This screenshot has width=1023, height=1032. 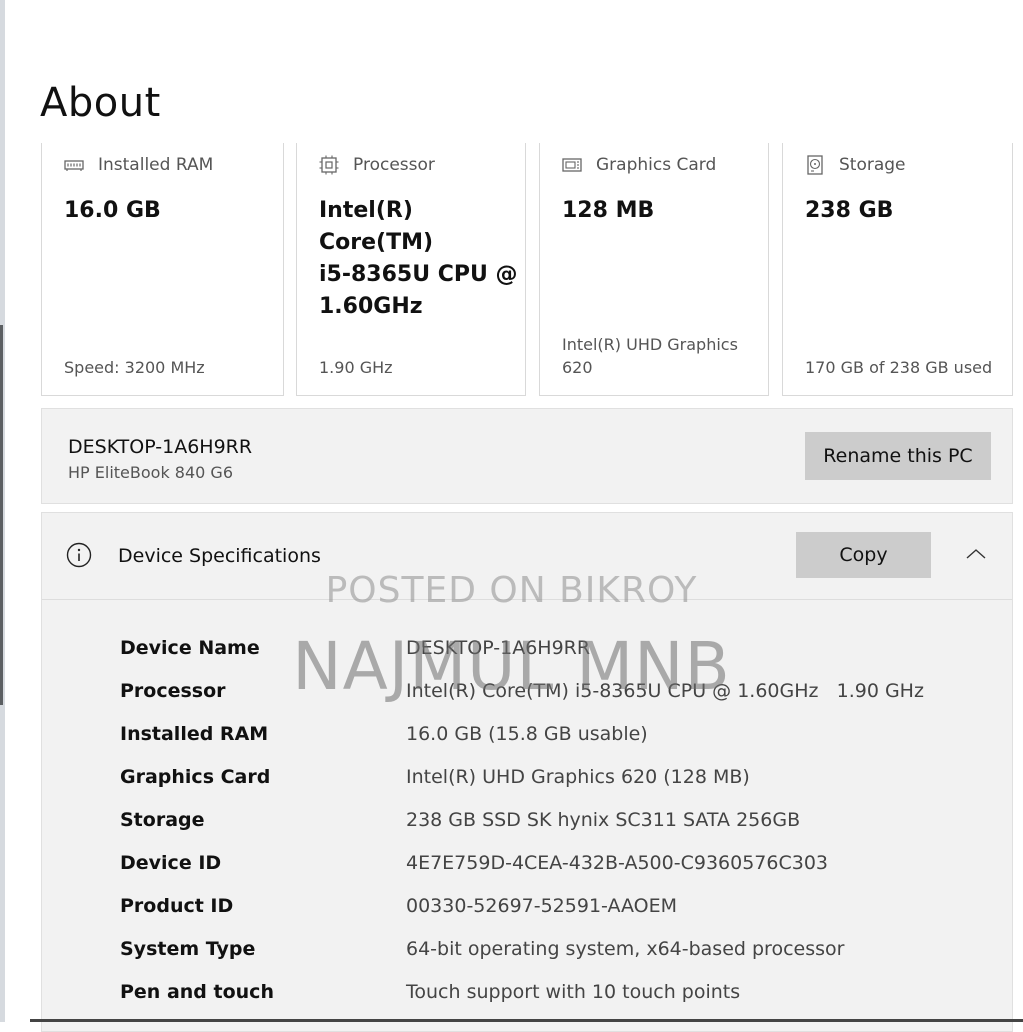 What do you see at coordinates (160, 447) in the screenshot?
I see `pc-name: DESKTOP-1A6H9RR` at bounding box center [160, 447].